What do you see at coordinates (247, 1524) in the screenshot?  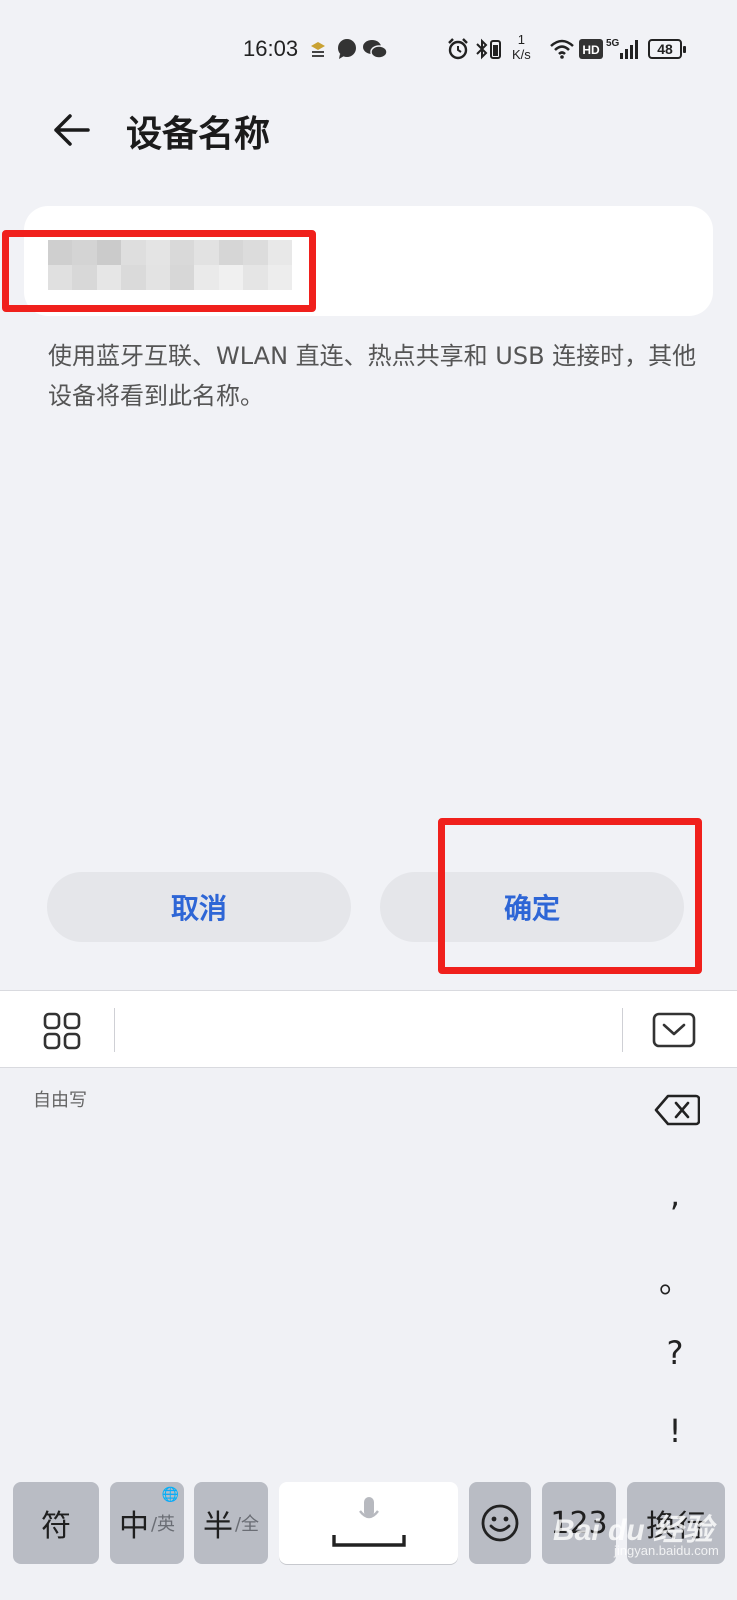 I see `width-alt-label: /全` at bounding box center [247, 1524].